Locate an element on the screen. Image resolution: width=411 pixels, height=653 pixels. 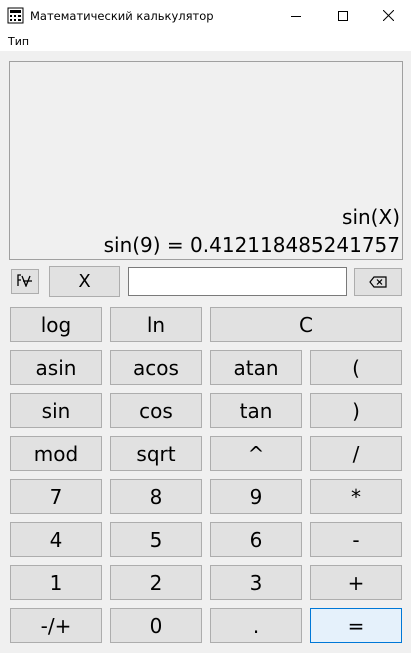
key-ln: ln is located at coordinates (156, 324).